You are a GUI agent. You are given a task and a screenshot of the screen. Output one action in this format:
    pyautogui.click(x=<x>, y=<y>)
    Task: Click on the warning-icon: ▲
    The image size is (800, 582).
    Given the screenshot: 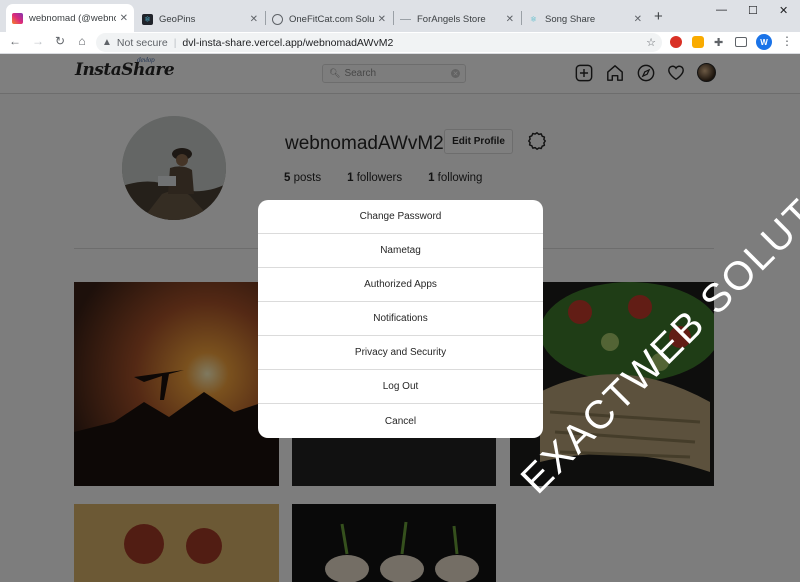 What is the action you would take?
    pyautogui.click(x=107, y=42)
    